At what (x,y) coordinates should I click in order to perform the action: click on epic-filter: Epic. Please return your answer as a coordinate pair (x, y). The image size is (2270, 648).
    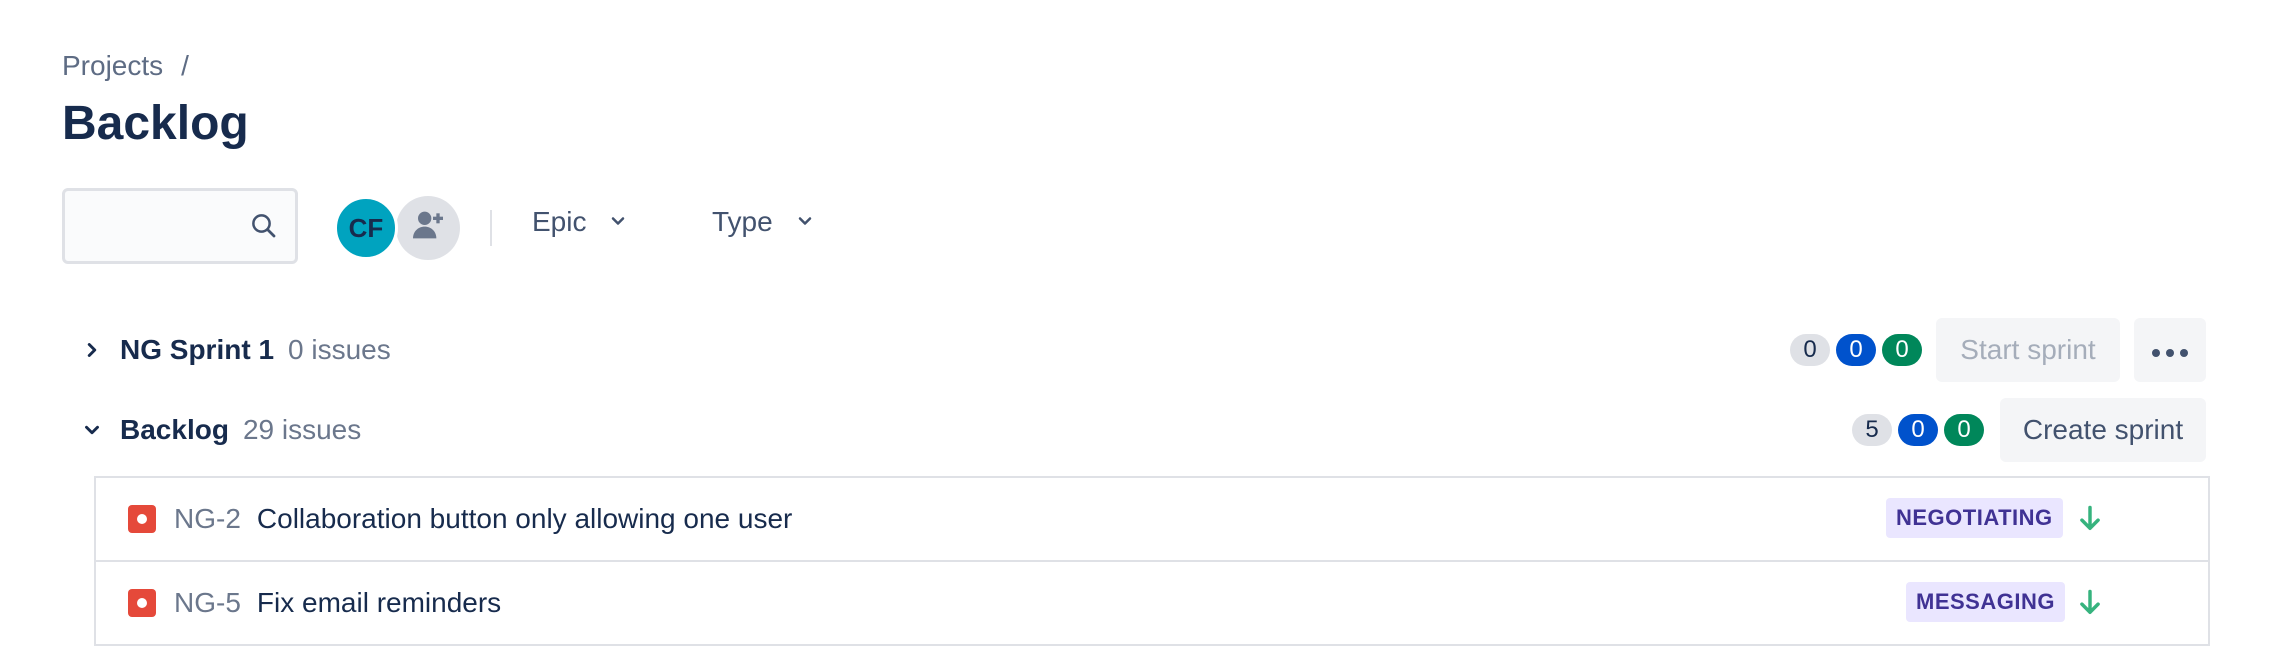
    Looking at the image, I should click on (580, 222).